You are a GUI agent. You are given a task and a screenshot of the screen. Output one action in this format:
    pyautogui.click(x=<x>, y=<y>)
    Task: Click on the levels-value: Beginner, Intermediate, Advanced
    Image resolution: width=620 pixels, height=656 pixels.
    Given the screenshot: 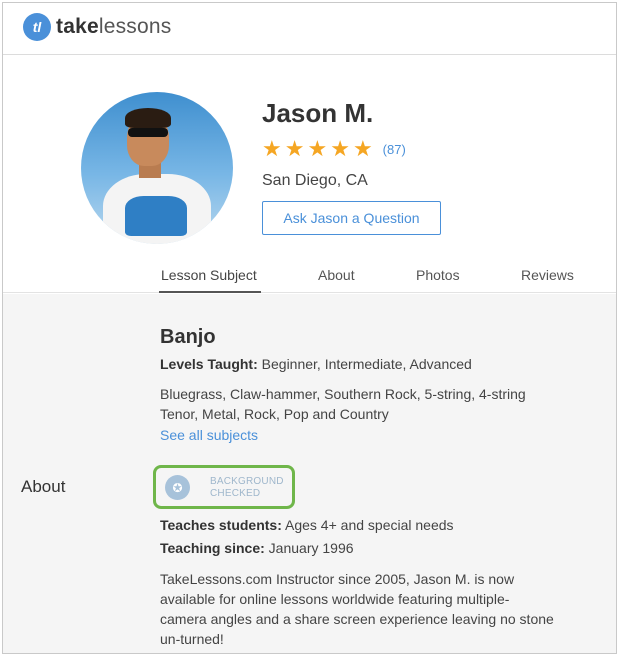 What is the action you would take?
    pyautogui.click(x=364, y=364)
    